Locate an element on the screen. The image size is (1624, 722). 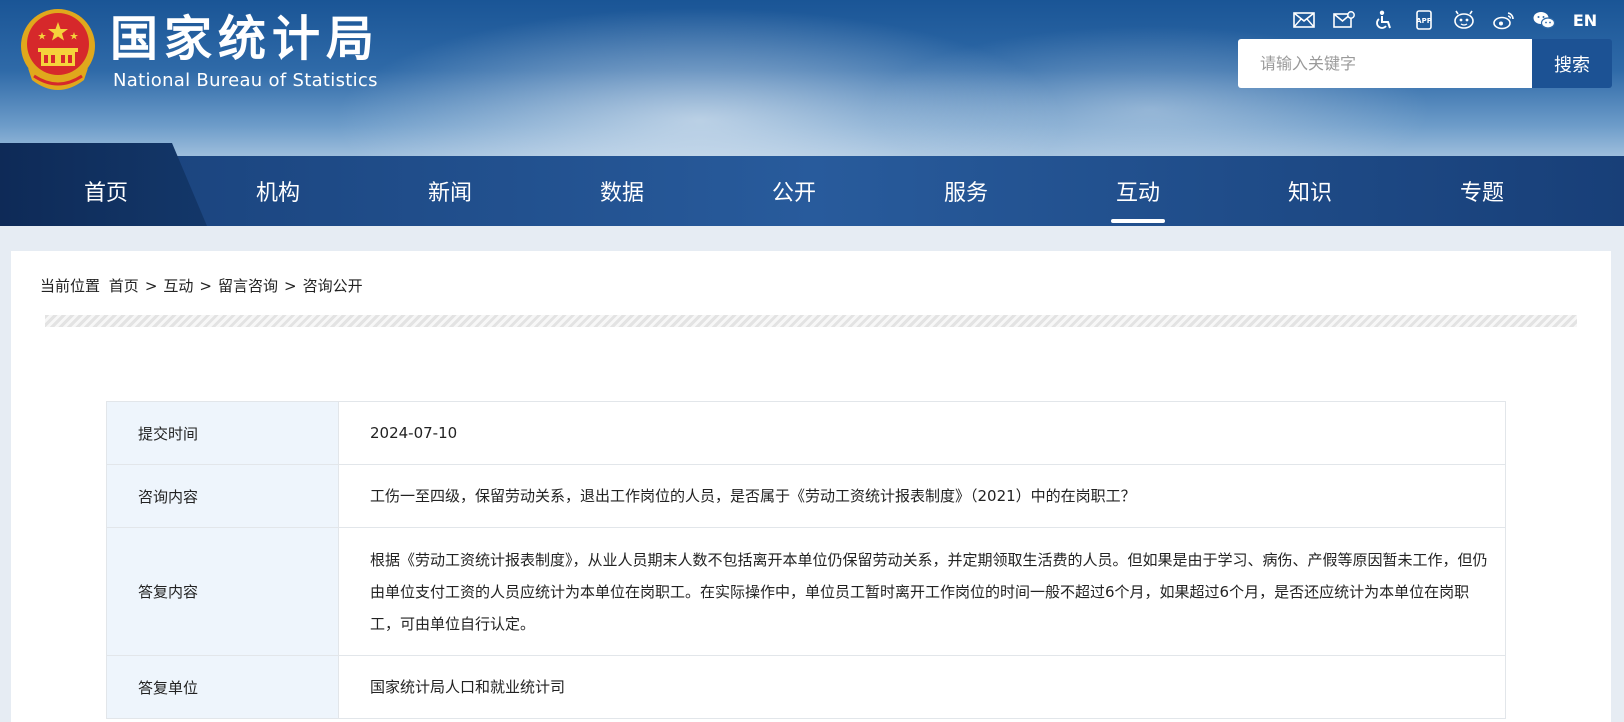
nav-item-services: 服务 is located at coordinates (966, 191).